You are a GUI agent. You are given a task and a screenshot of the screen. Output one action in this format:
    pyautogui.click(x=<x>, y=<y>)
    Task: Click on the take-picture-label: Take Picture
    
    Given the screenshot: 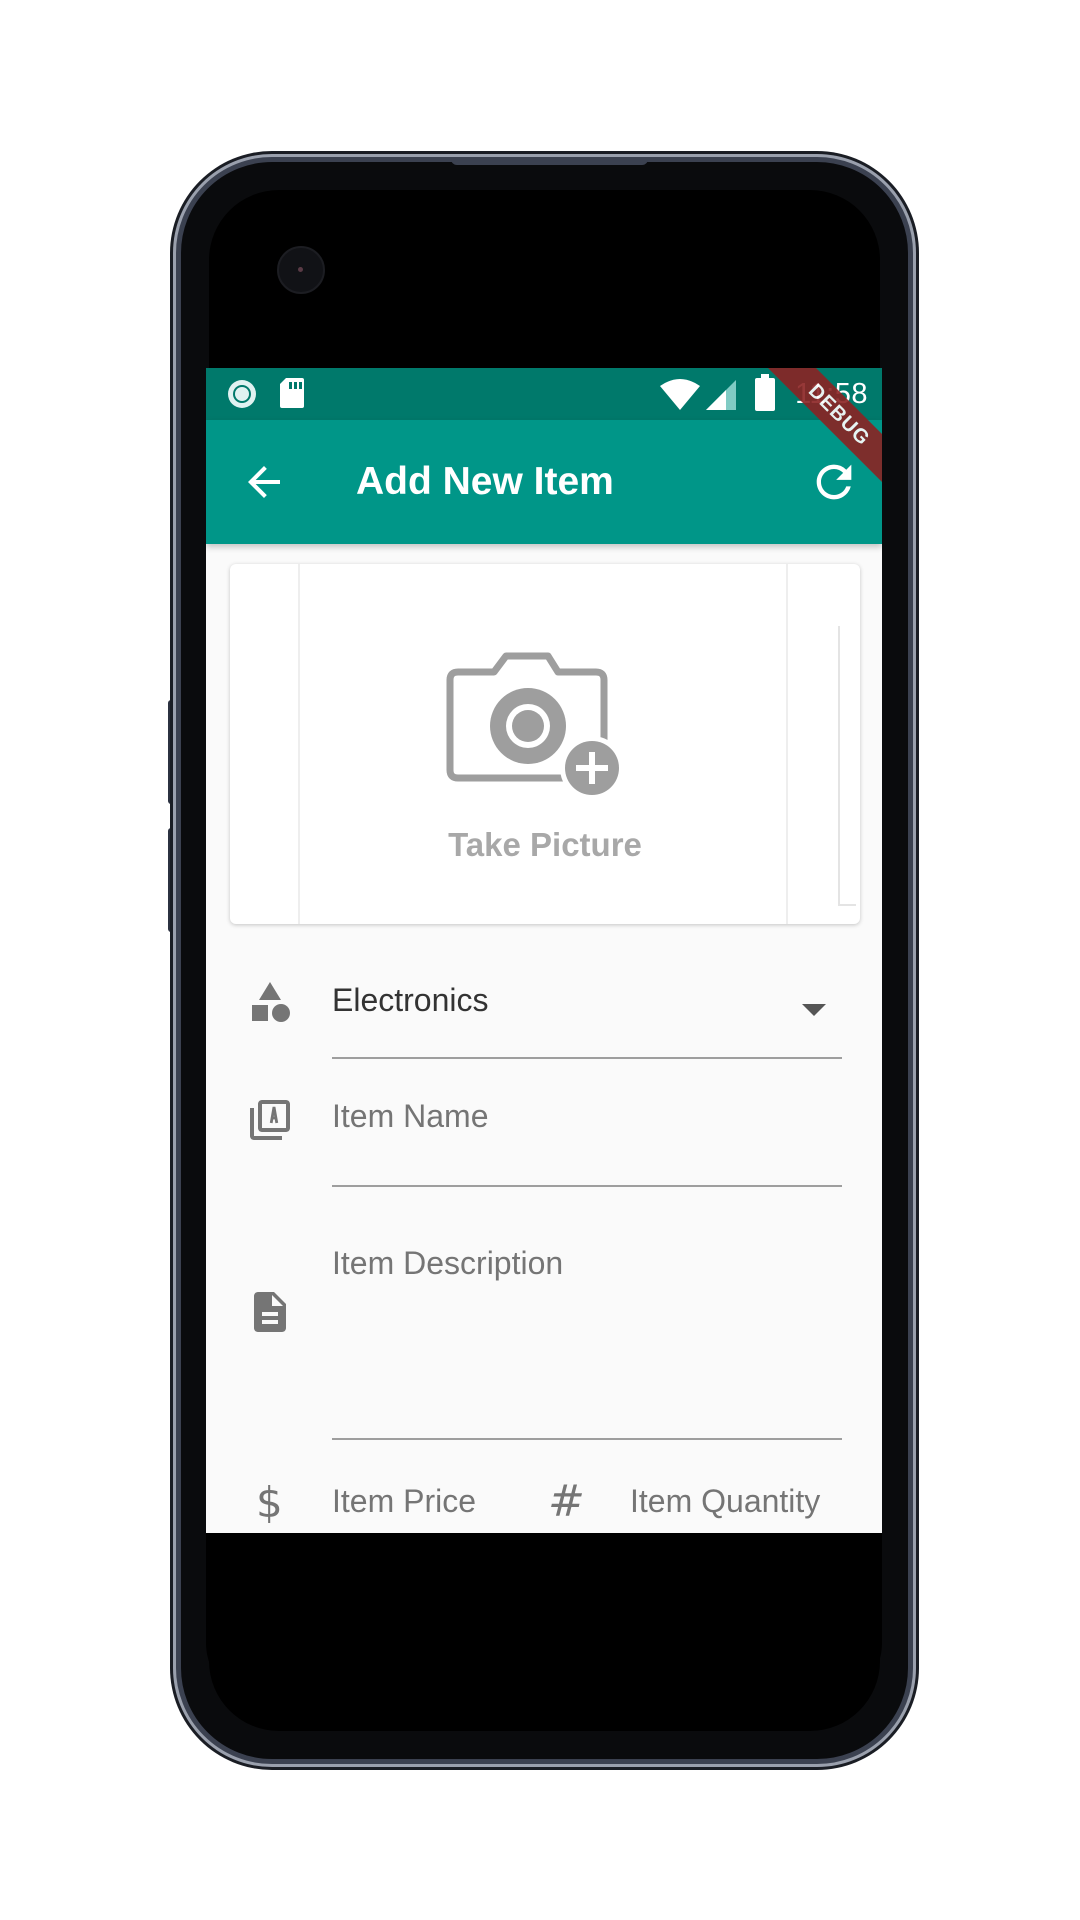 What is the action you would take?
    pyautogui.click(x=545, y=844)
    